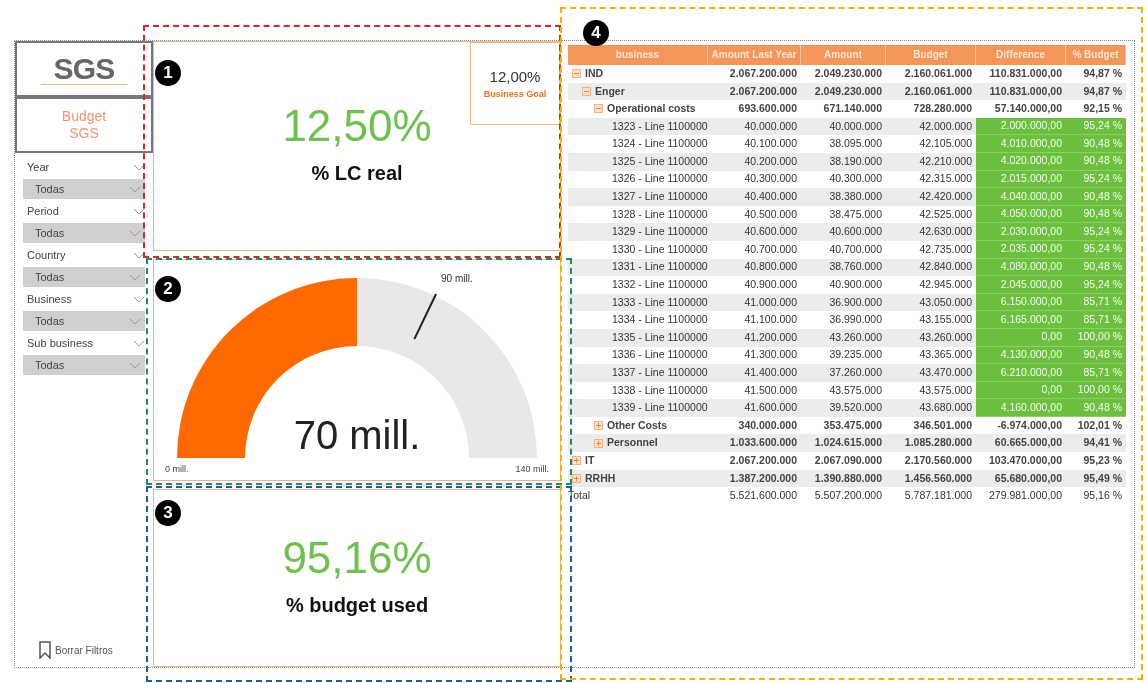 This screenshot has width=1147, height=683. What do you see at coordinates (938, 496) in the screenshot?
I see `table-cell-text: 5.787.181.000` at bounding box center [938, 496].